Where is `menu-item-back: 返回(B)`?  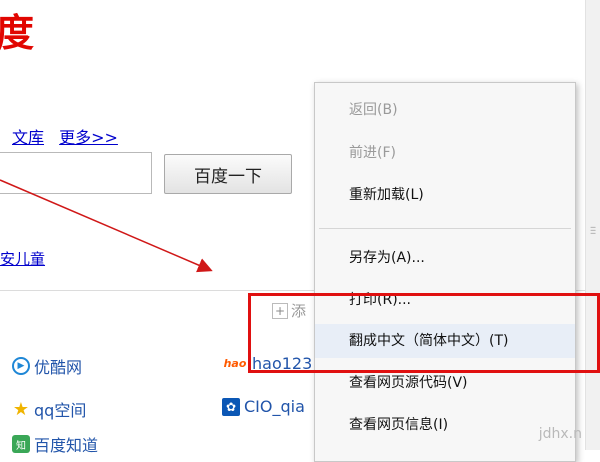
menu-item-back: 返回(B) is located at coordinates (445, 110).